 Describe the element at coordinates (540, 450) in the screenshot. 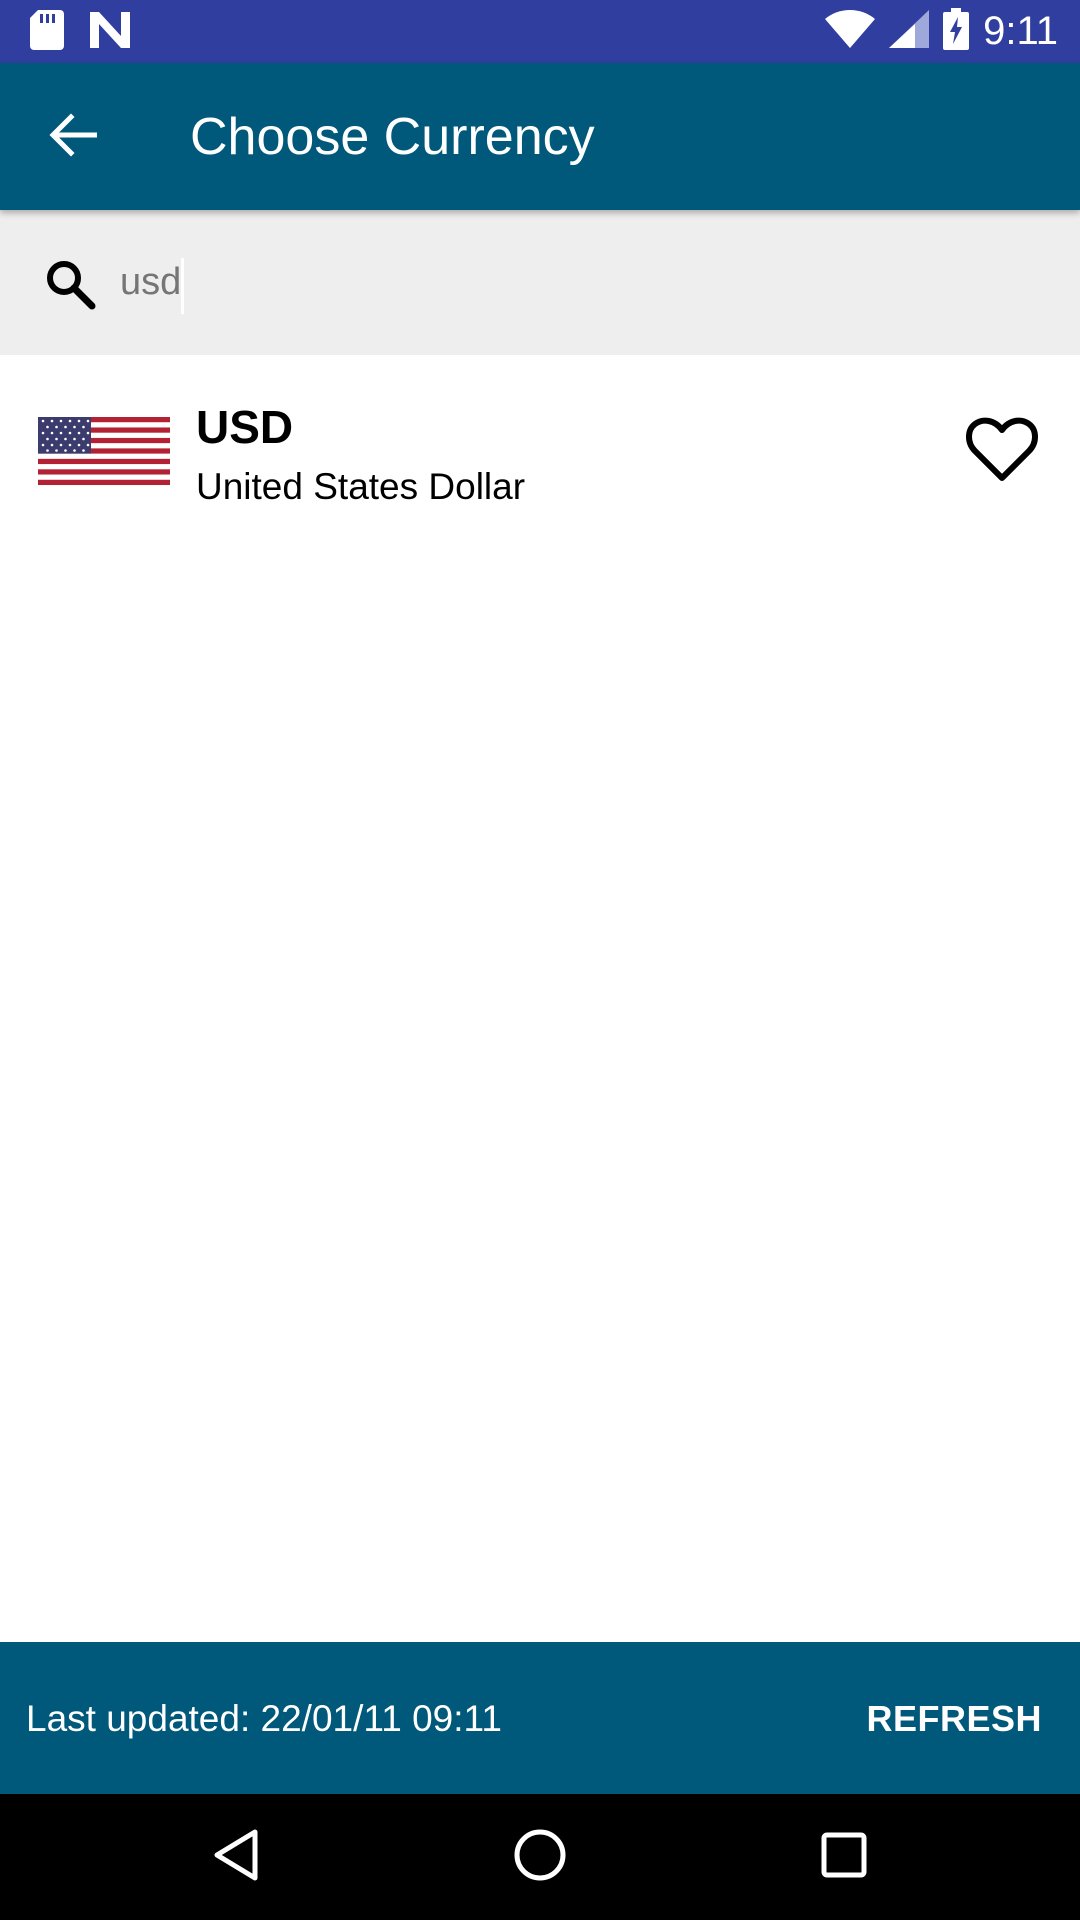

I see `list-item: USD United States Dollar` at that location.